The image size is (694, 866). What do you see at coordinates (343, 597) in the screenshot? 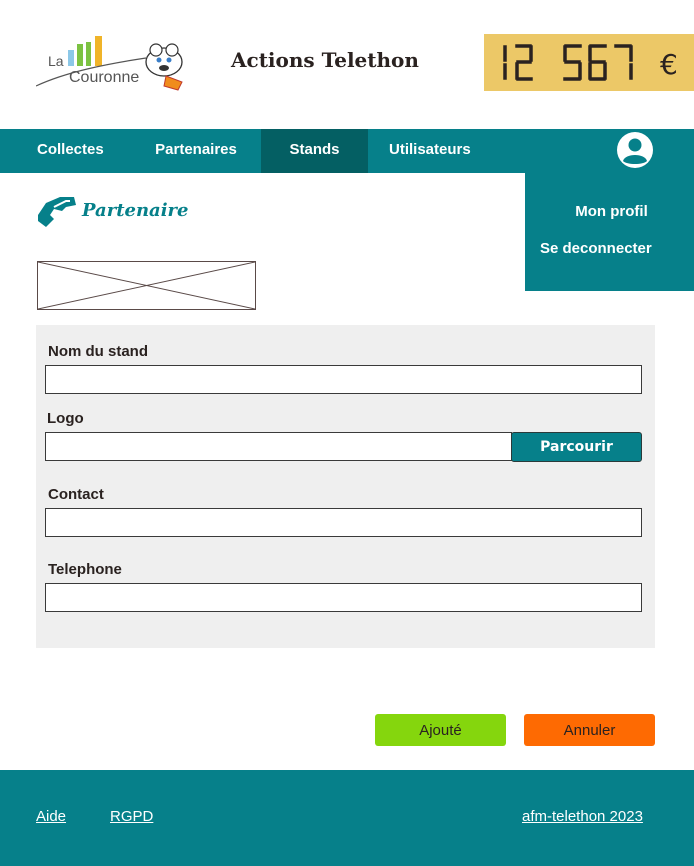
I see `telephone-input` at bounding box center [343, 597].